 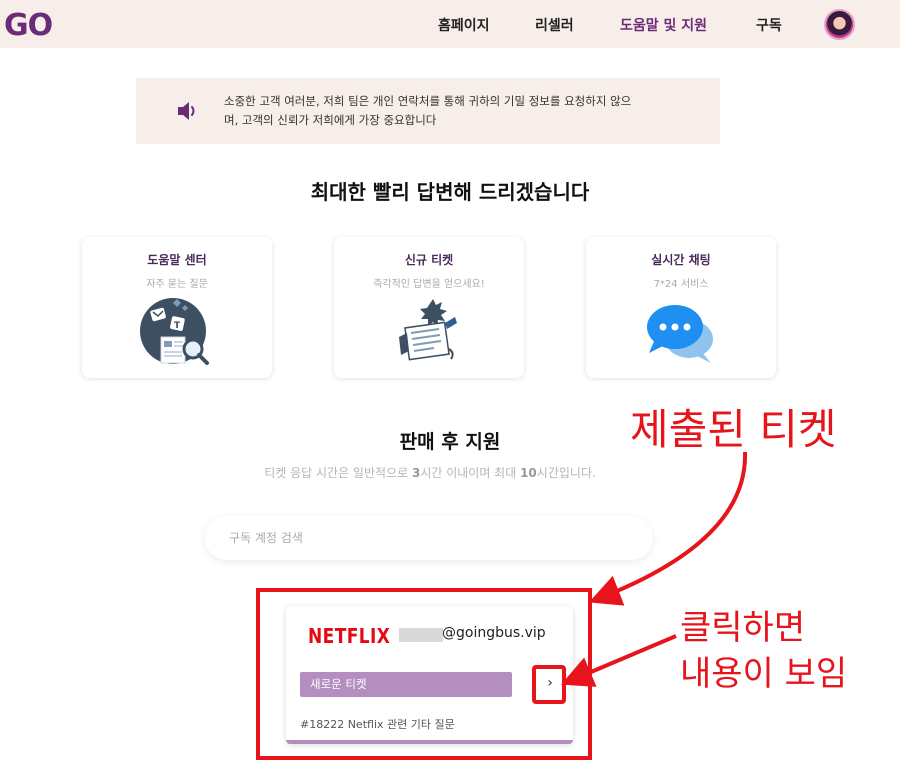 I want to click on arrow-to-ticket, so click(x=668, y=528).